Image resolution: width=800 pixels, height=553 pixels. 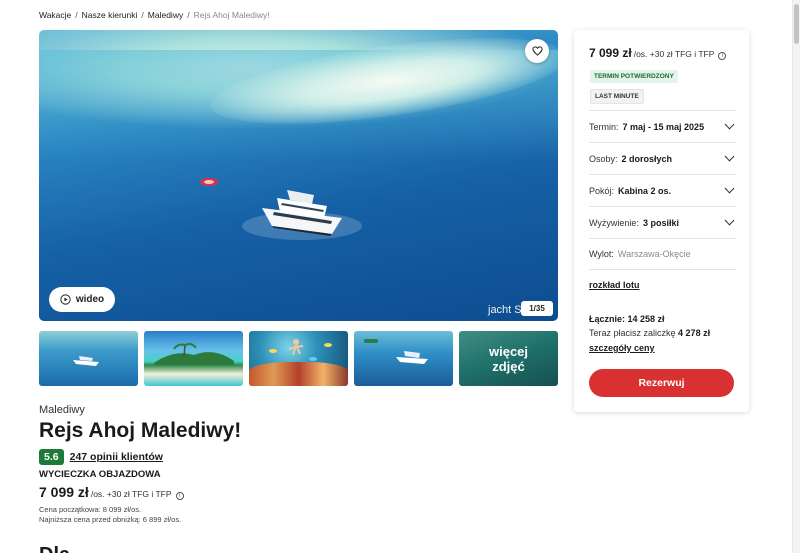 What do you see at coordinates (302, 215) in the screenshot?
I see `yacht-illustration` at bounding box center [302, 215].